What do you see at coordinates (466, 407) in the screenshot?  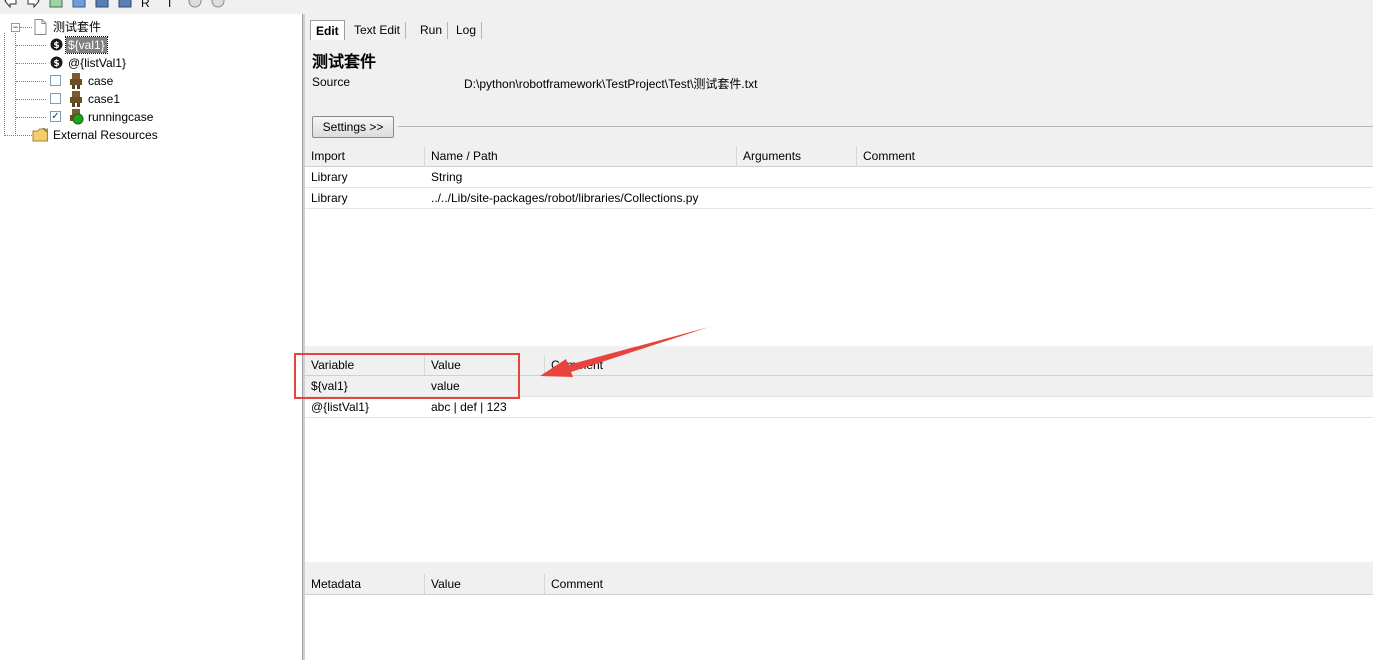 I see `variable-value-cell: abc | def | 123` at bounding box center [466, 407].